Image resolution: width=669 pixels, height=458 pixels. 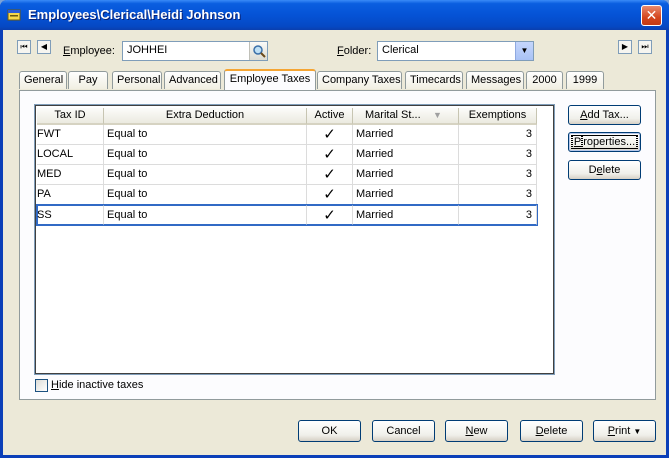 What do you see at coordinates (624, 431) in the screenshot?
I see `print-button: Print ▼` at bounding box center [624, 431].